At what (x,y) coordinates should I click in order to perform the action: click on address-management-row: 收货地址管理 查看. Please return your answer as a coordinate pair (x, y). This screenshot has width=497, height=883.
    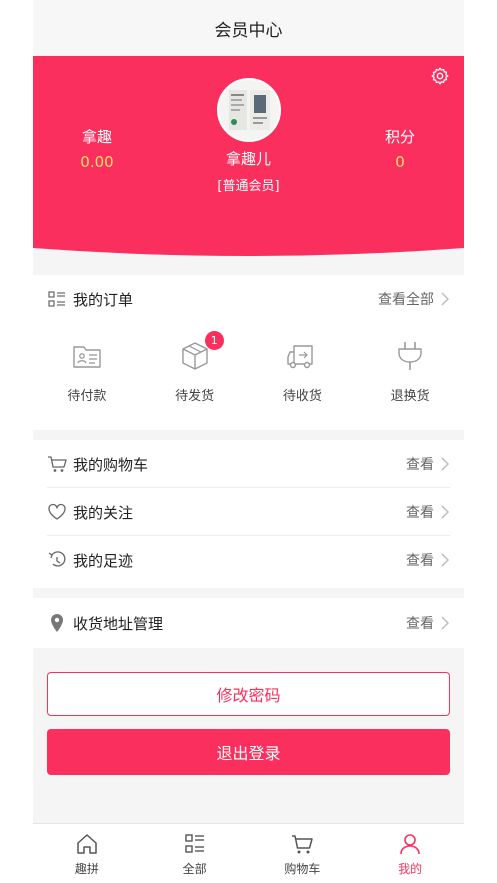
    Looking at the image, I should click on (248, 623).